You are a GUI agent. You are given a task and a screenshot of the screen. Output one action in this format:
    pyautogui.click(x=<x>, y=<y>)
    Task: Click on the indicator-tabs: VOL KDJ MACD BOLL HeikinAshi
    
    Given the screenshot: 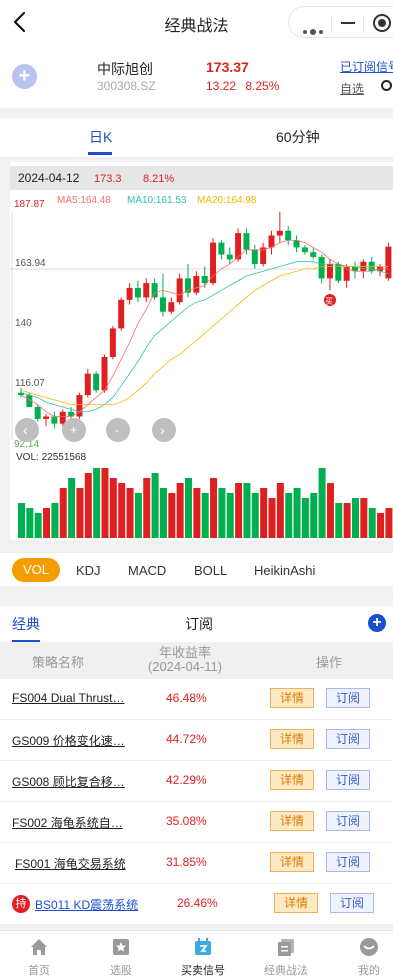 What is the action you would take?
    pyautogui.click(x=196, y=569)
    